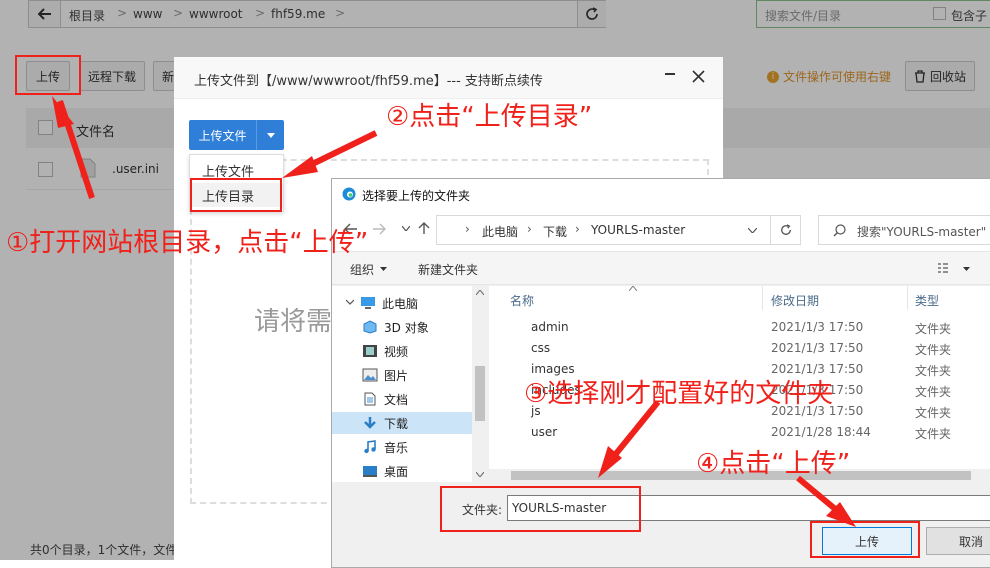 Image resolution: width=990 pixels, height=568 pixels. I want to click on annotation-step3: ③选择刚才配置好的文件夹, so click(679, 394).